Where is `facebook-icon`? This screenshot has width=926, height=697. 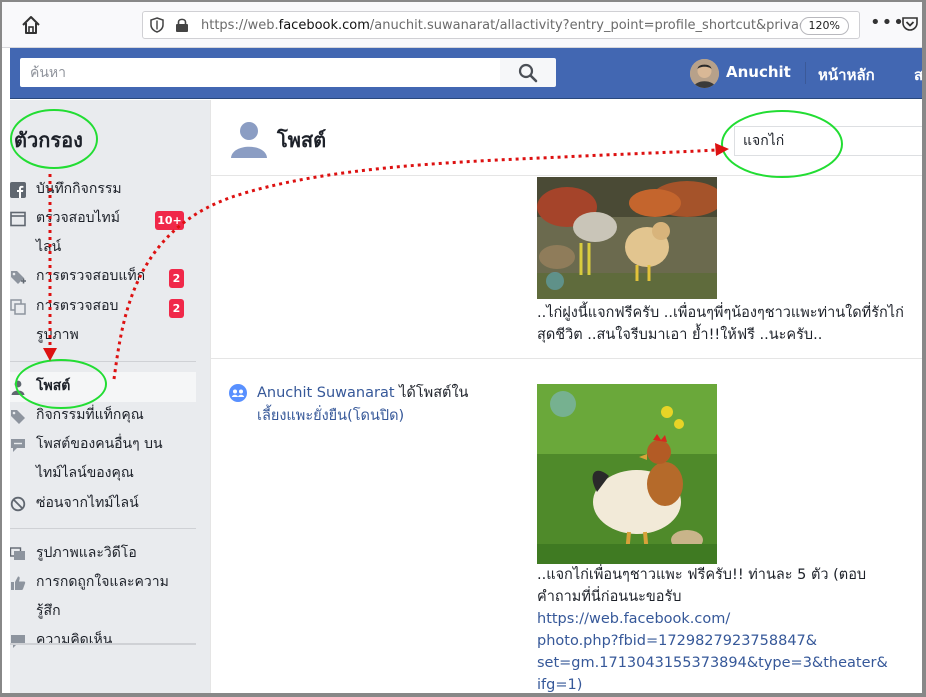
facebook-icon is located at coordinates (18, 190).